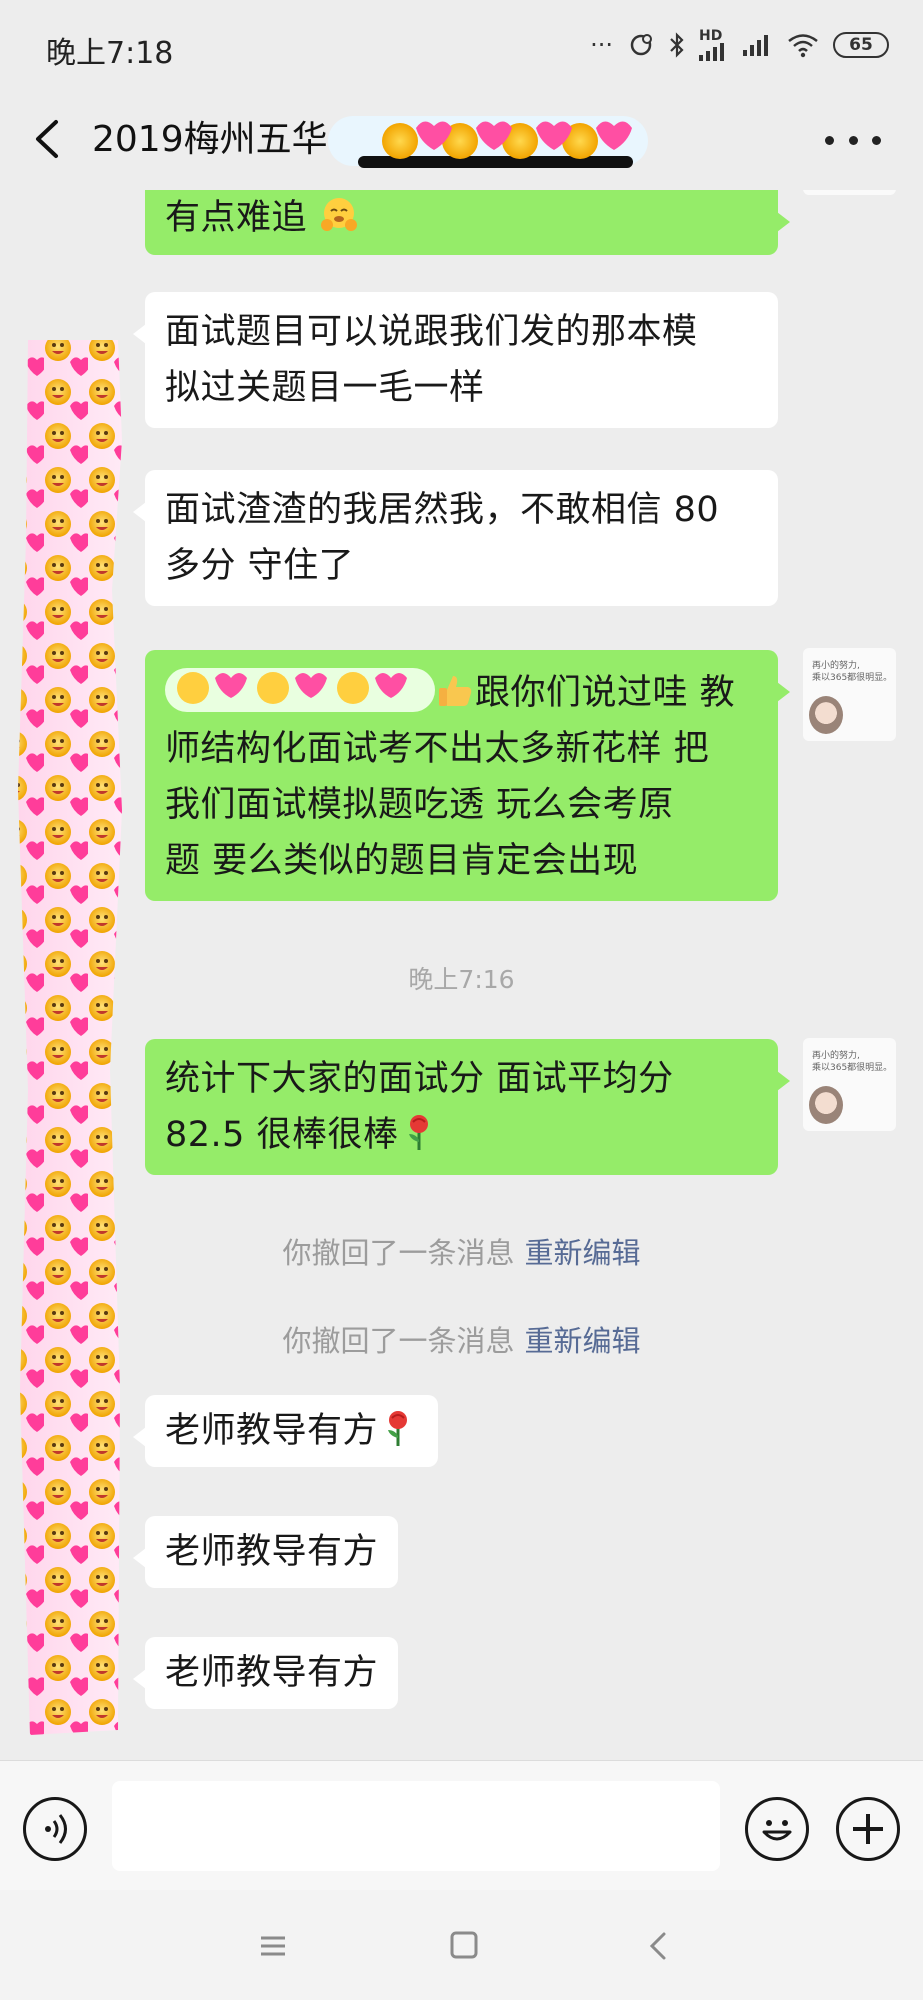 This screenshot has height=2000, width=923. I want to click on message-line: 拟过关题目一毛一样, so click(325, 388).